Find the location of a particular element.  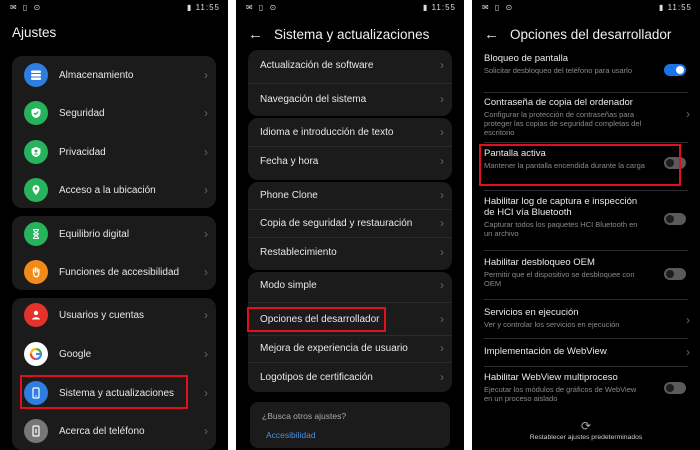

item-label: Seguridad is located at coordinates (82, 113).